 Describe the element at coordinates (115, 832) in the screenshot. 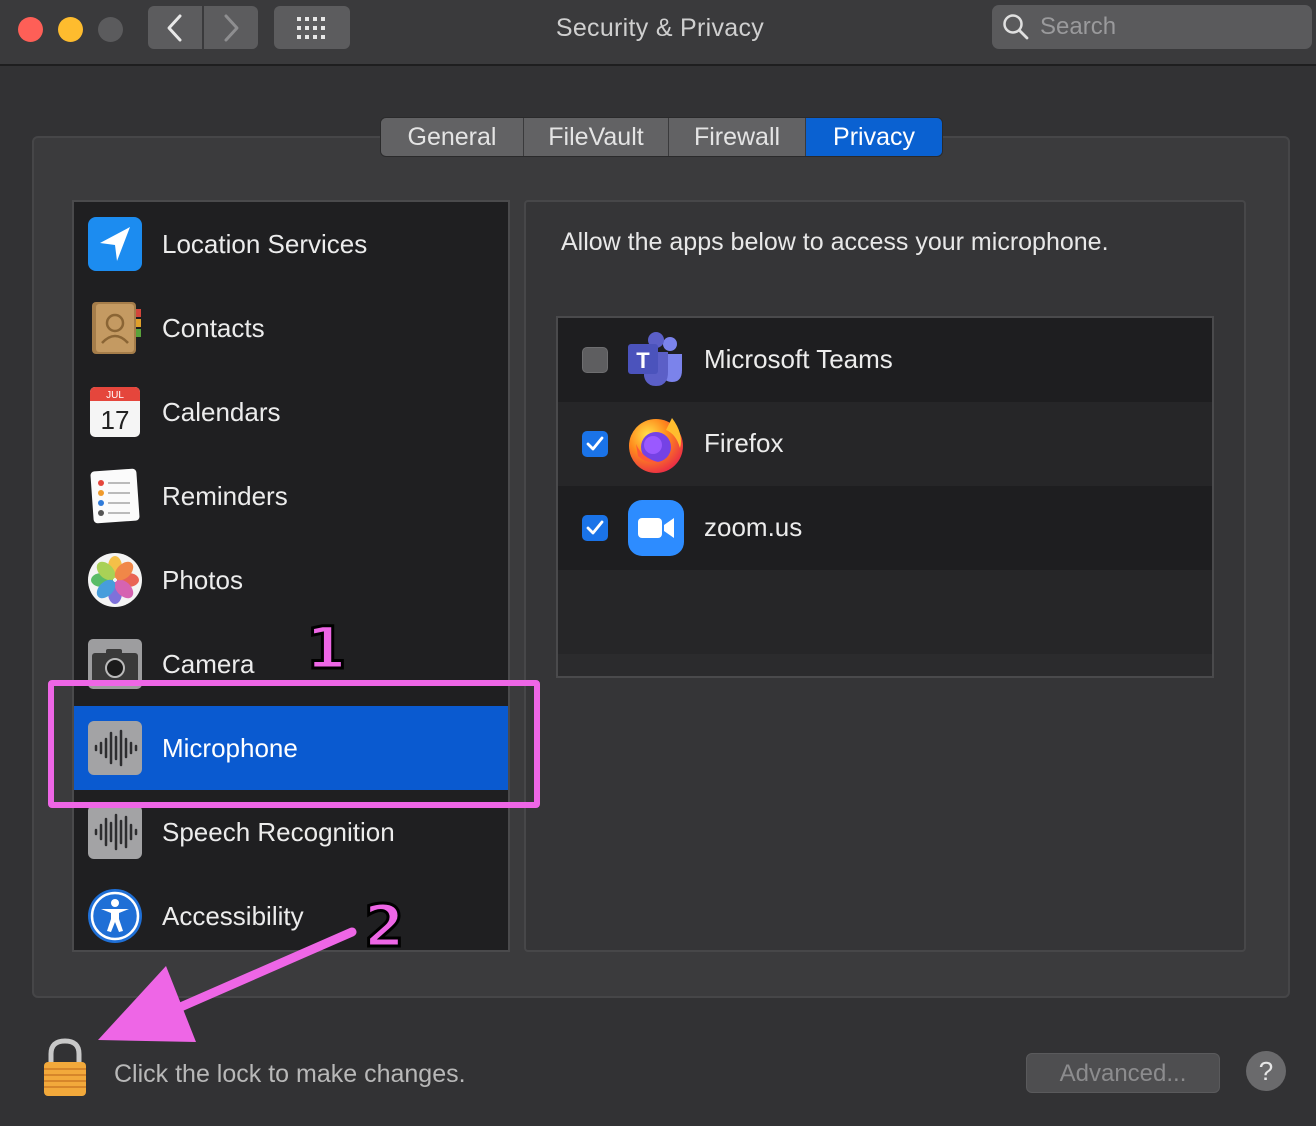

I see `speech-waveform-icon` at that location.